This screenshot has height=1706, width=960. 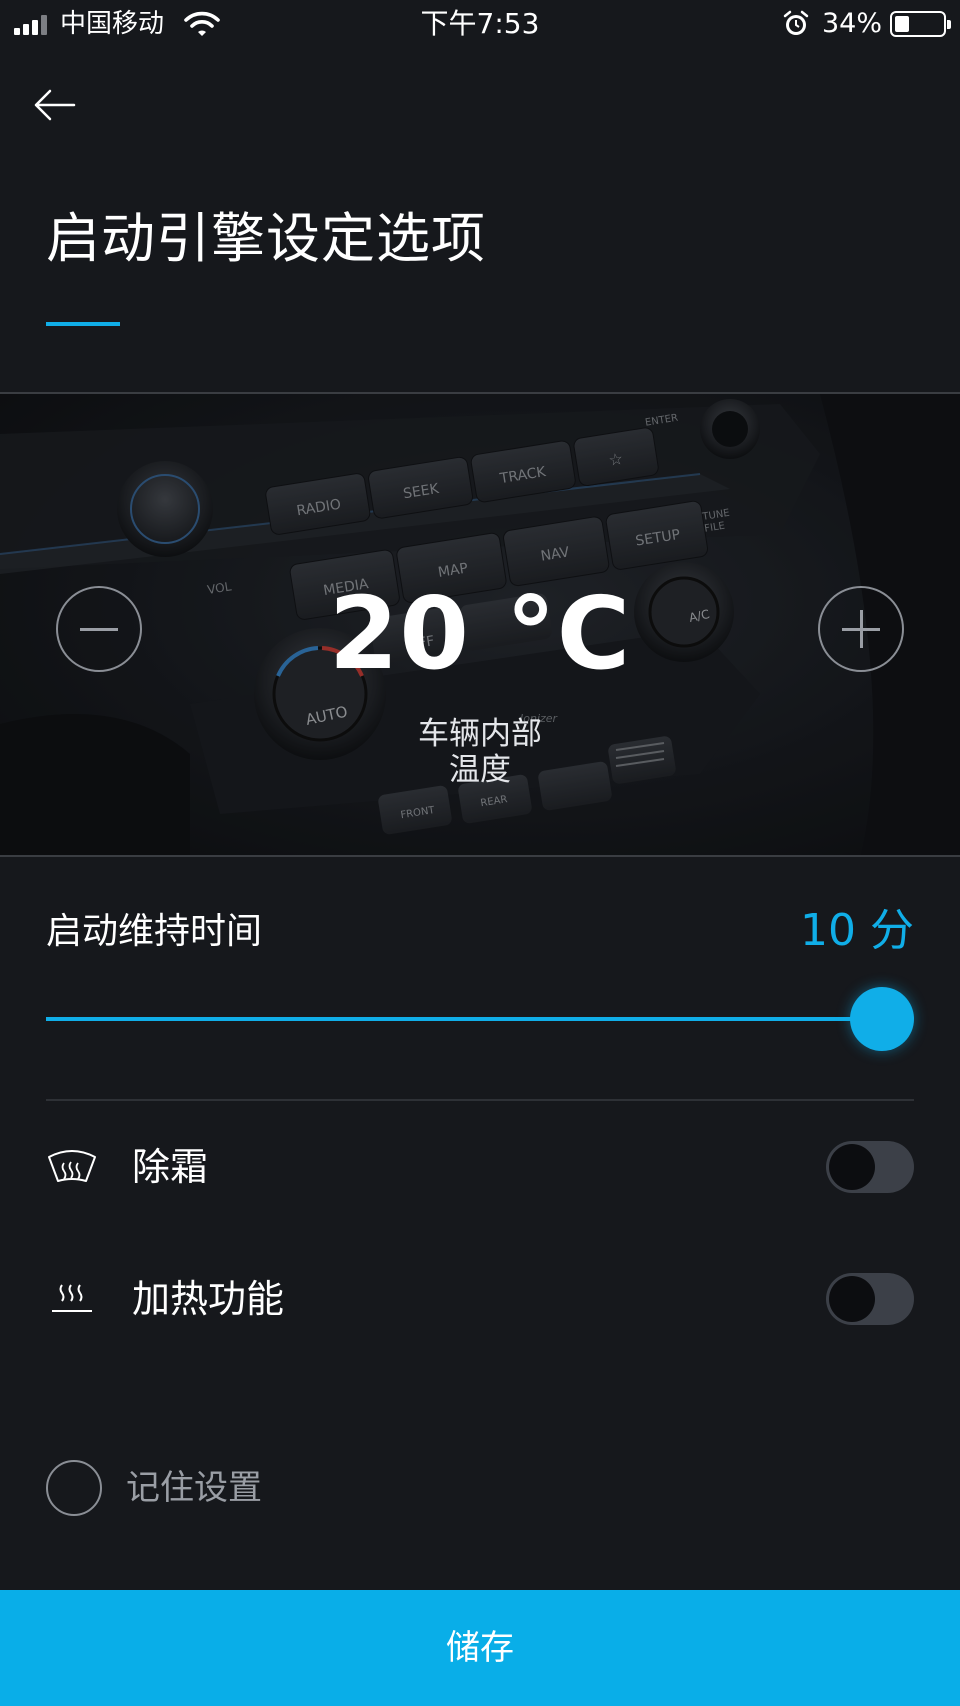 What do you see at coordinates (480, 1167) in the screenshot?
I see `defrost-row: 除霜` at bounding box center [480, 1167].